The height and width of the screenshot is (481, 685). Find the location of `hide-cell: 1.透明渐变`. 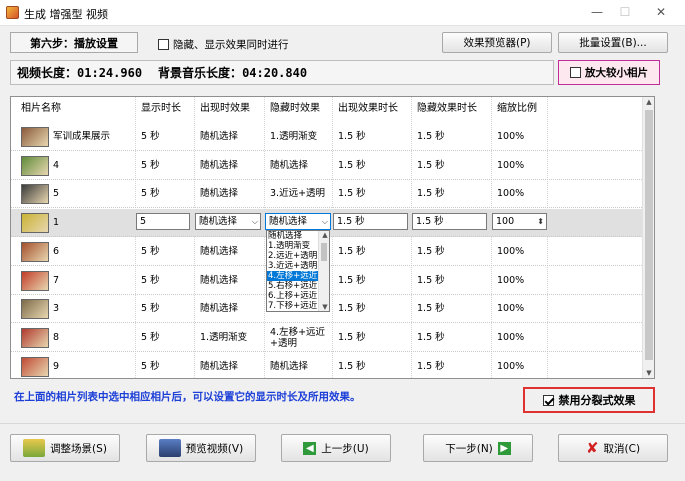

hide-cell: 1.透明渐变 is located at coordinates (294, 136).